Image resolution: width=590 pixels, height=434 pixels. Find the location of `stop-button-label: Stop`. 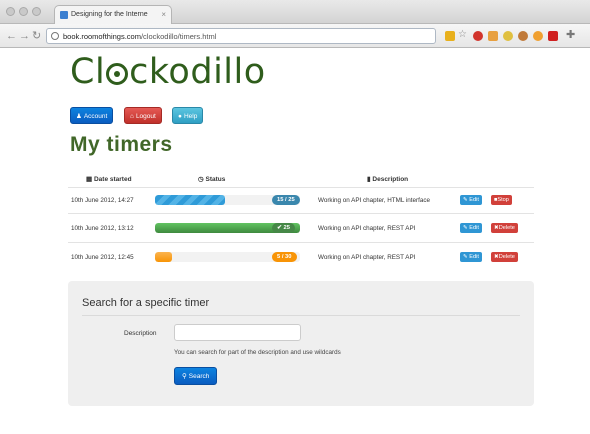

stop-button-label: Stop is located at coordinates (503, 200).